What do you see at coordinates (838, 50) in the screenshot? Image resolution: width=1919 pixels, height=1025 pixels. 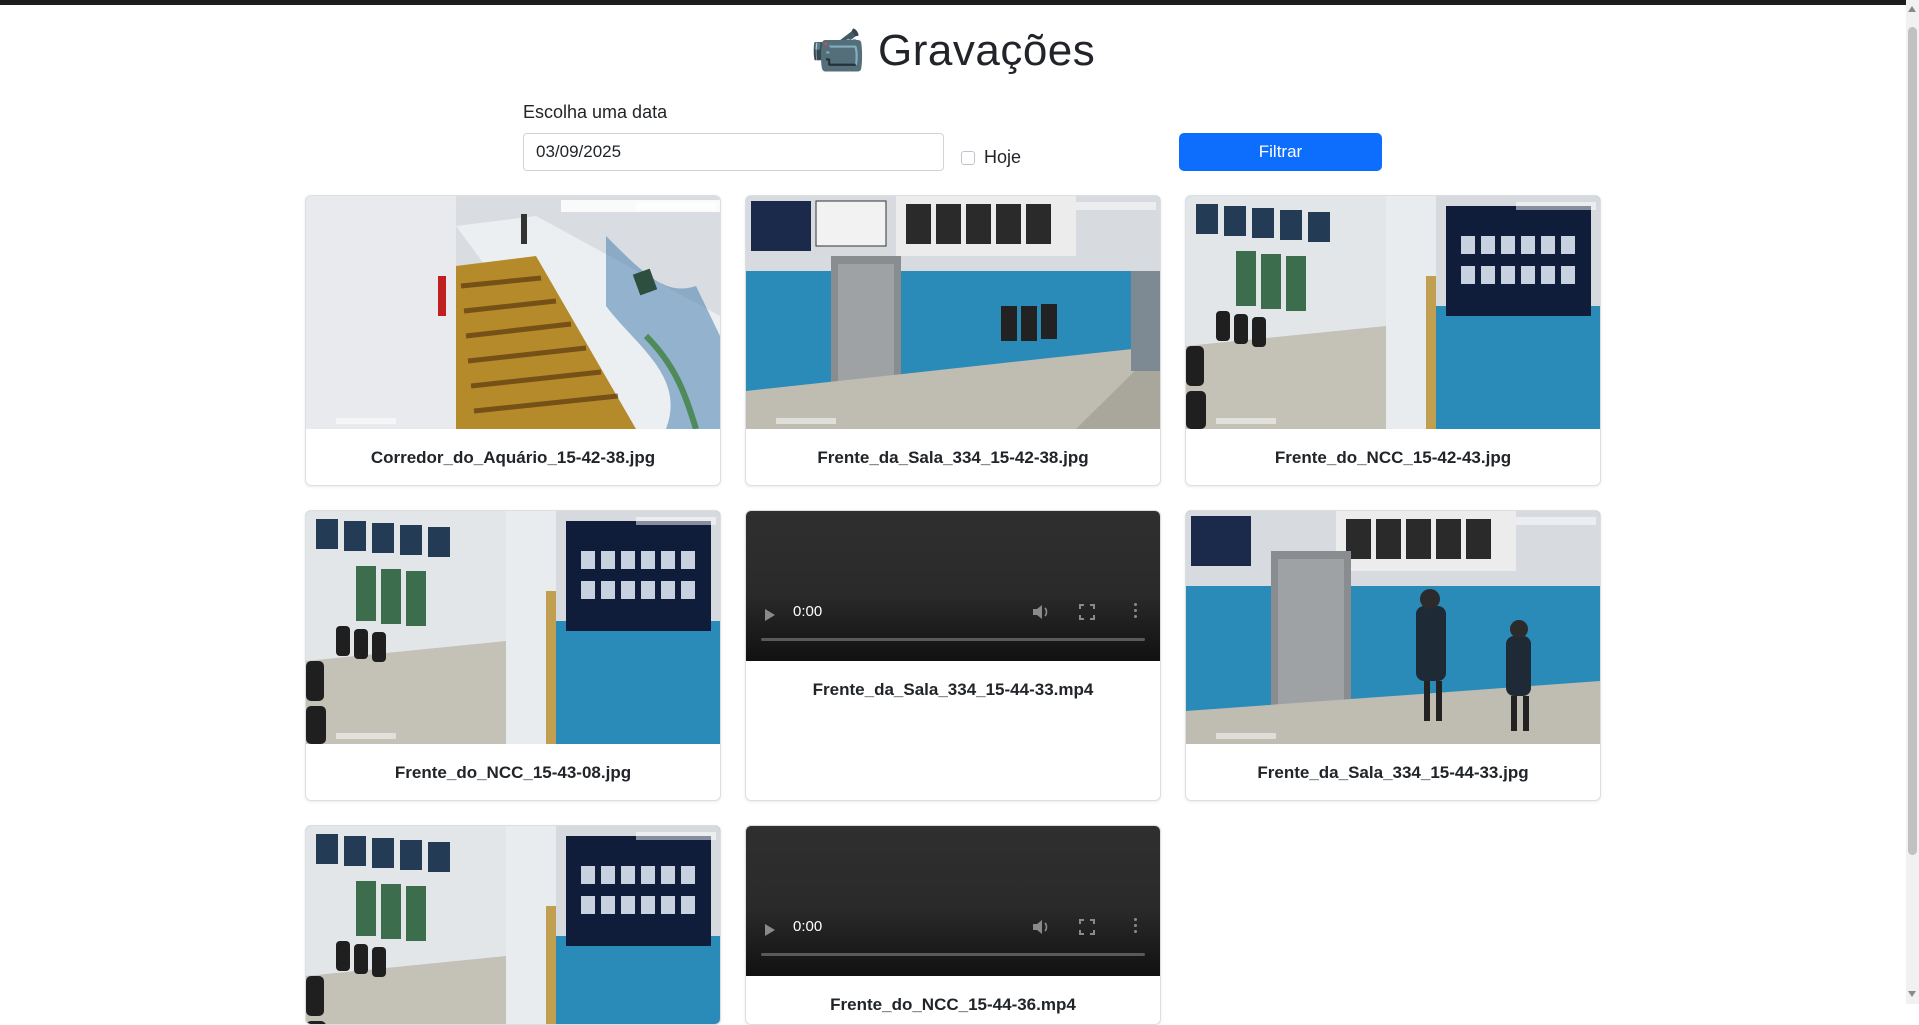 I see `video-camera-icon: 📹` at bounding box center [838, 50].